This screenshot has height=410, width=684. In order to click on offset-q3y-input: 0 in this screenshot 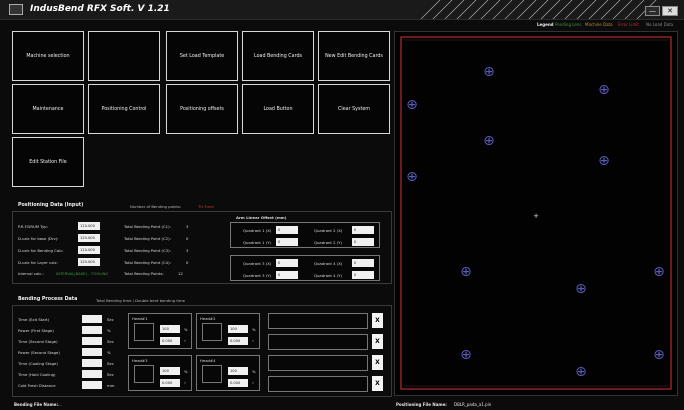, I will do `click(287, 275)`.